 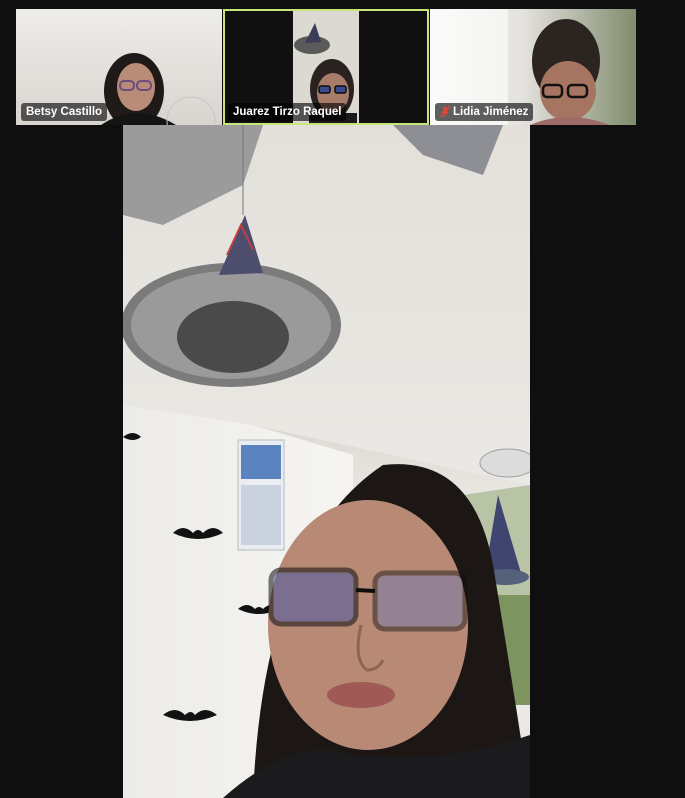 I want to click on participant-tile-raquel: Juarez Tirzo Raquel, so click(x=326, y=67).